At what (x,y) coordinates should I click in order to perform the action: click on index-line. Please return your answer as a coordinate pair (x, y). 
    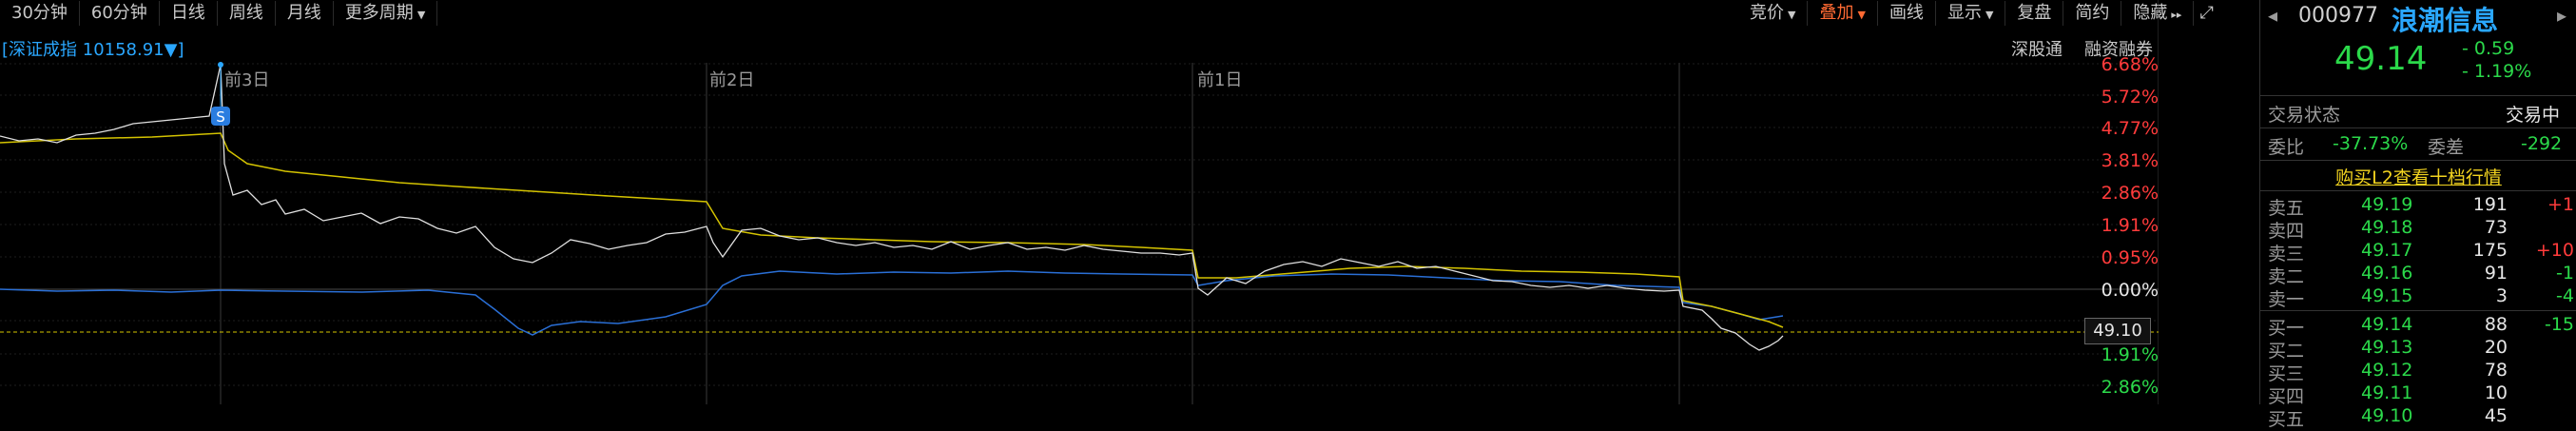
    Looking at the image, I should click on (892, 303).